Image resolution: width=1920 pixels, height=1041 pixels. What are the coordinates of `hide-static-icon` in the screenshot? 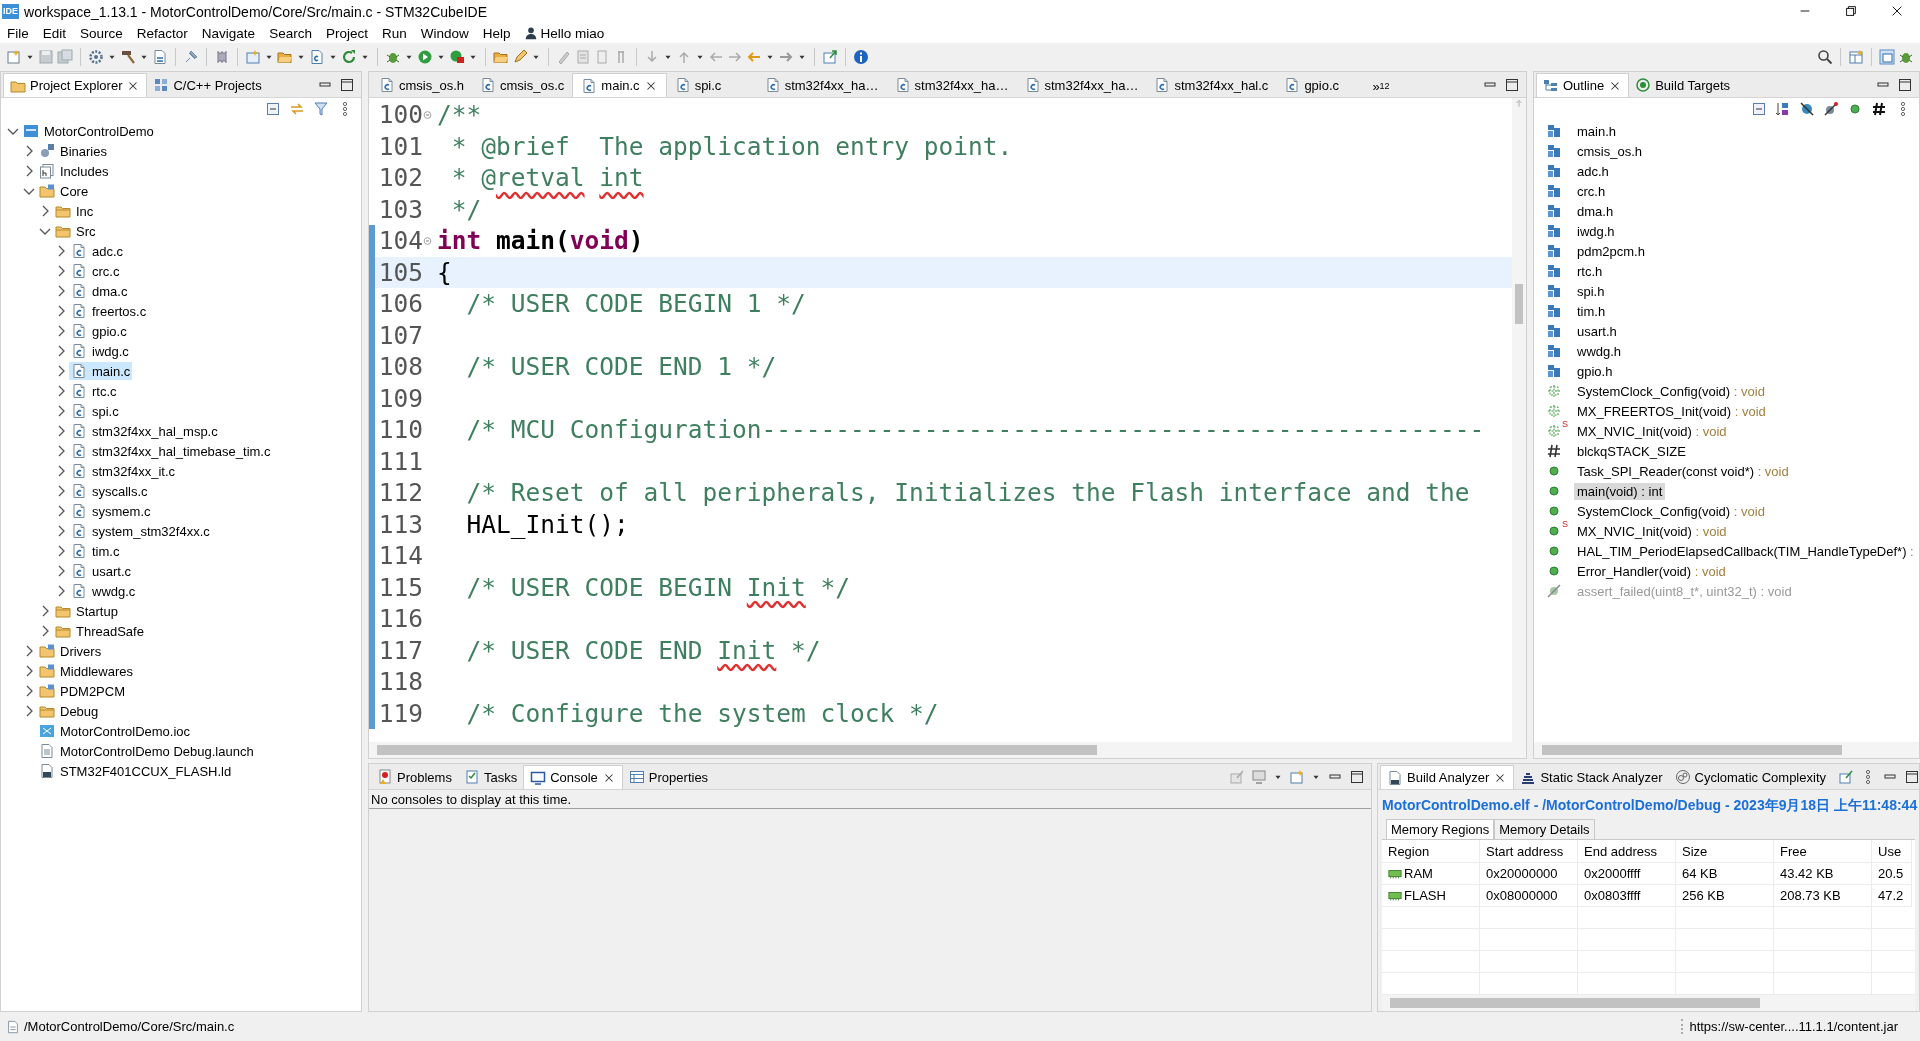 It's located at (1831, 109).